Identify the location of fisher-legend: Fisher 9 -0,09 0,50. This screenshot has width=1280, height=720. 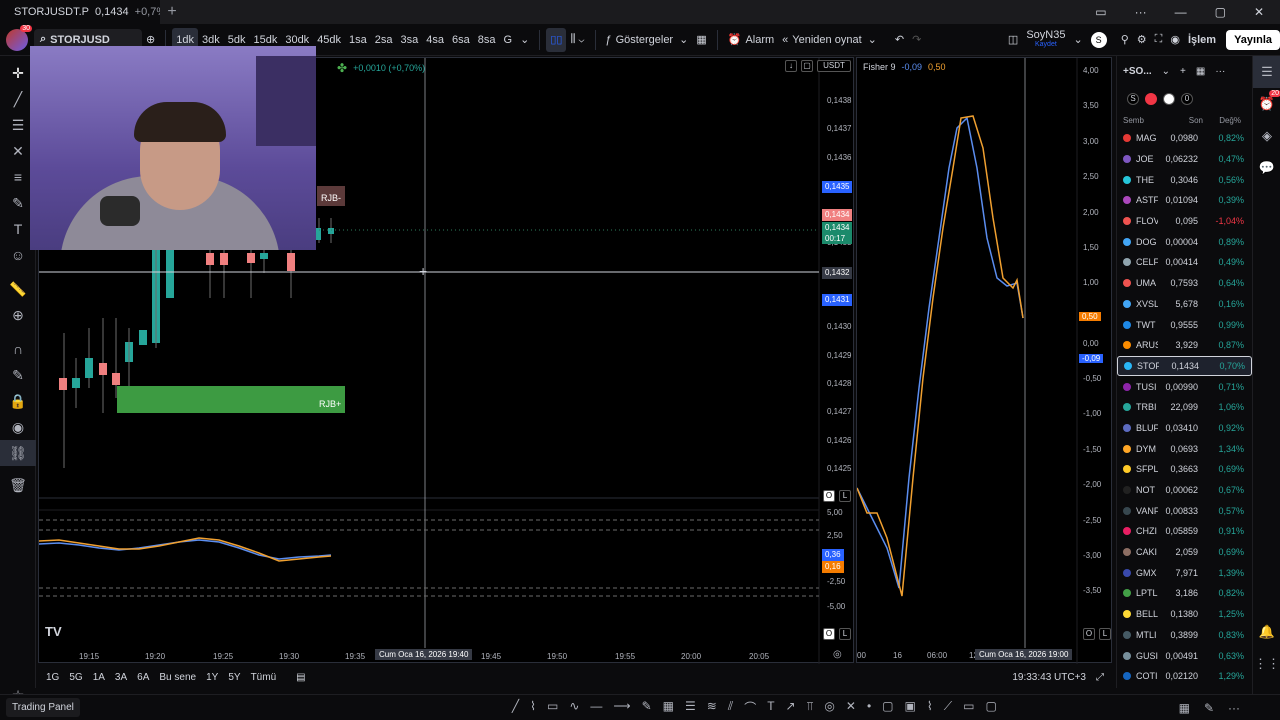
(904, 67).